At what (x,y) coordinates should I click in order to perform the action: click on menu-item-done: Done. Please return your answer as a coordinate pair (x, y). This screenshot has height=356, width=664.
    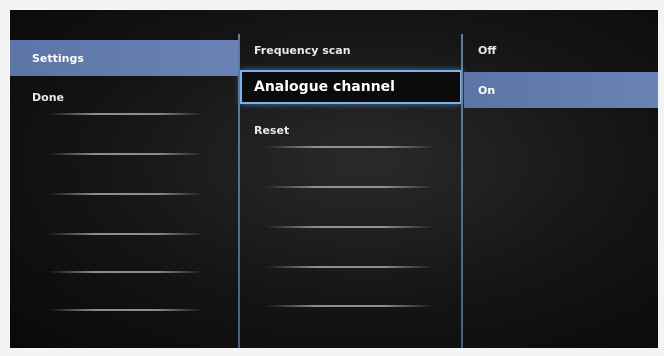
    Looking at the image, I should click on (124, 97).